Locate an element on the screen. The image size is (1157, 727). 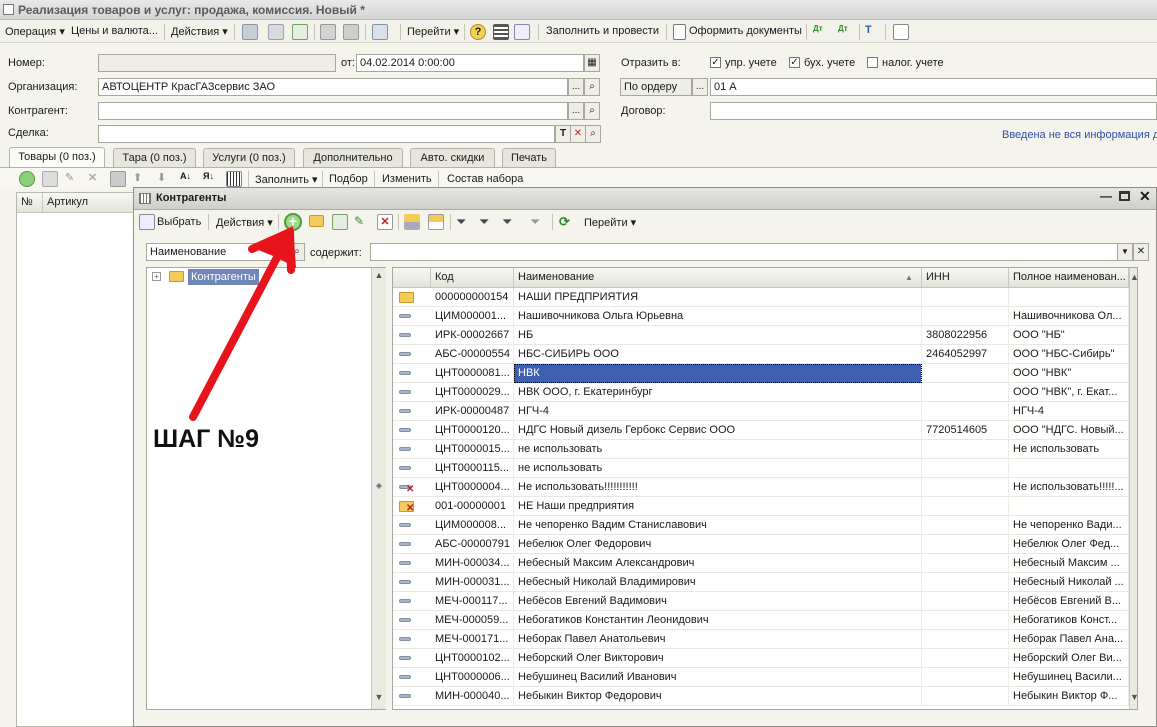
table-row: ЦНТ0000115... не использовать is located at coordinates (761, 468).